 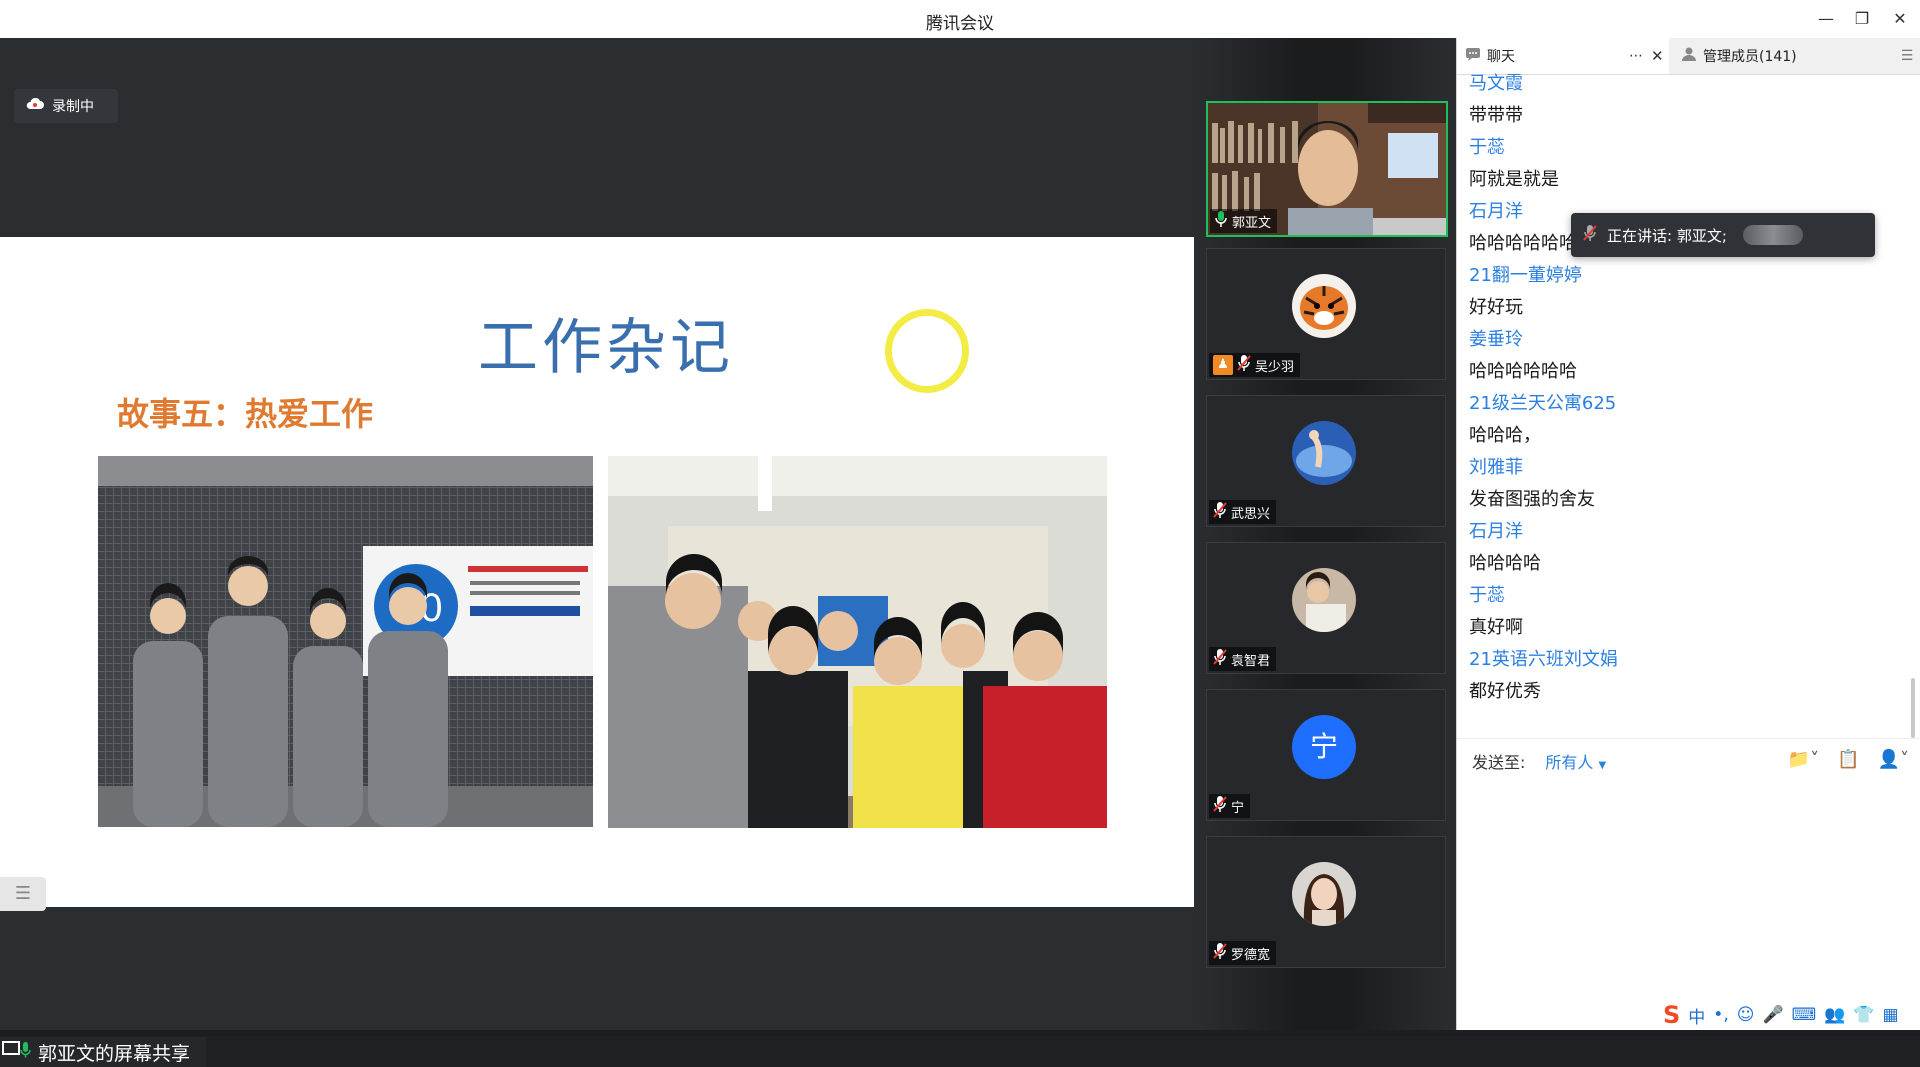 I want to click on send-bar: 发送至: 所有人 ▼ 📁˅ 📋 👤˅, so click(x=1688, y=760).